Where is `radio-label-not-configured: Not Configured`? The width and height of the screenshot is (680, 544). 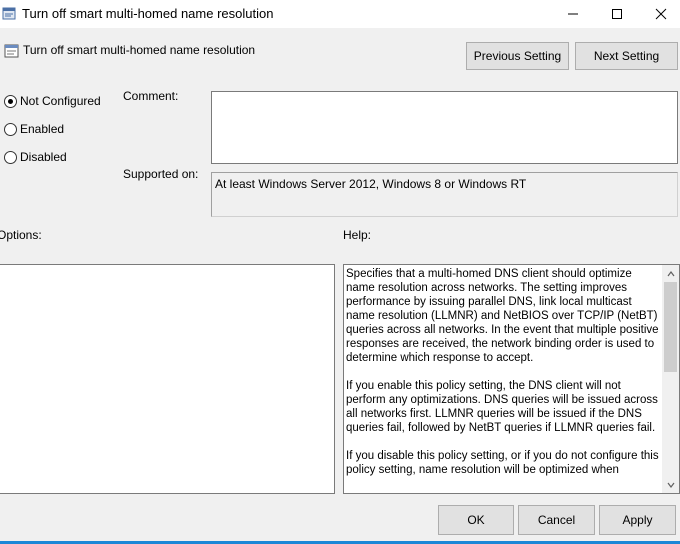
radio-label-not-configured: Not Configured is located at coordinates (60, 101).